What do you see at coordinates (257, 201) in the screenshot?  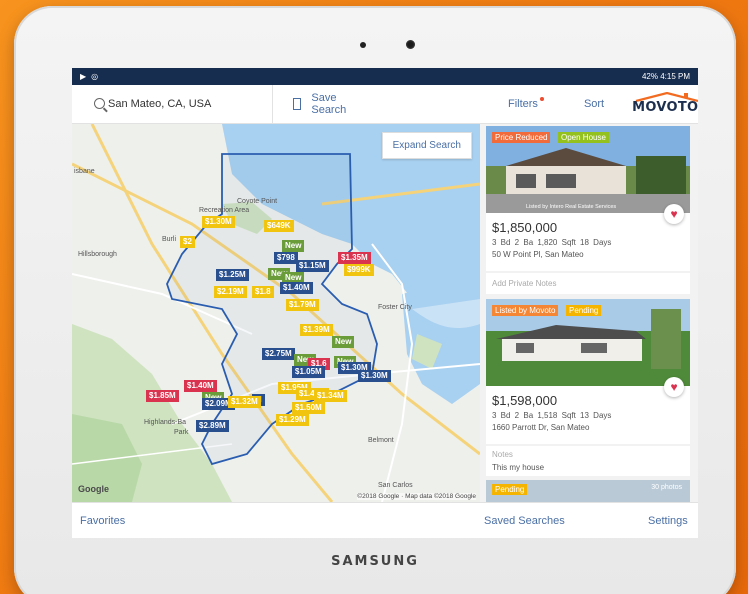 I see `map-label-coyote-point: Coyote Point` at bounding box center [257, 201].